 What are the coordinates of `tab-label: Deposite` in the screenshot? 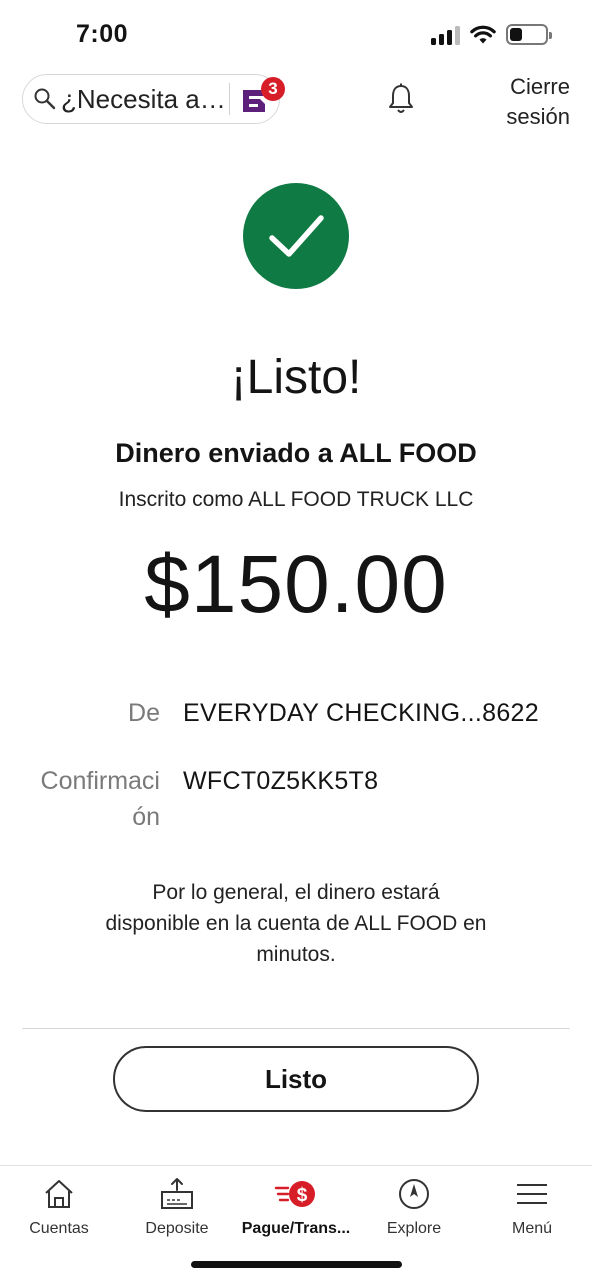 It's located at (177, 1228).